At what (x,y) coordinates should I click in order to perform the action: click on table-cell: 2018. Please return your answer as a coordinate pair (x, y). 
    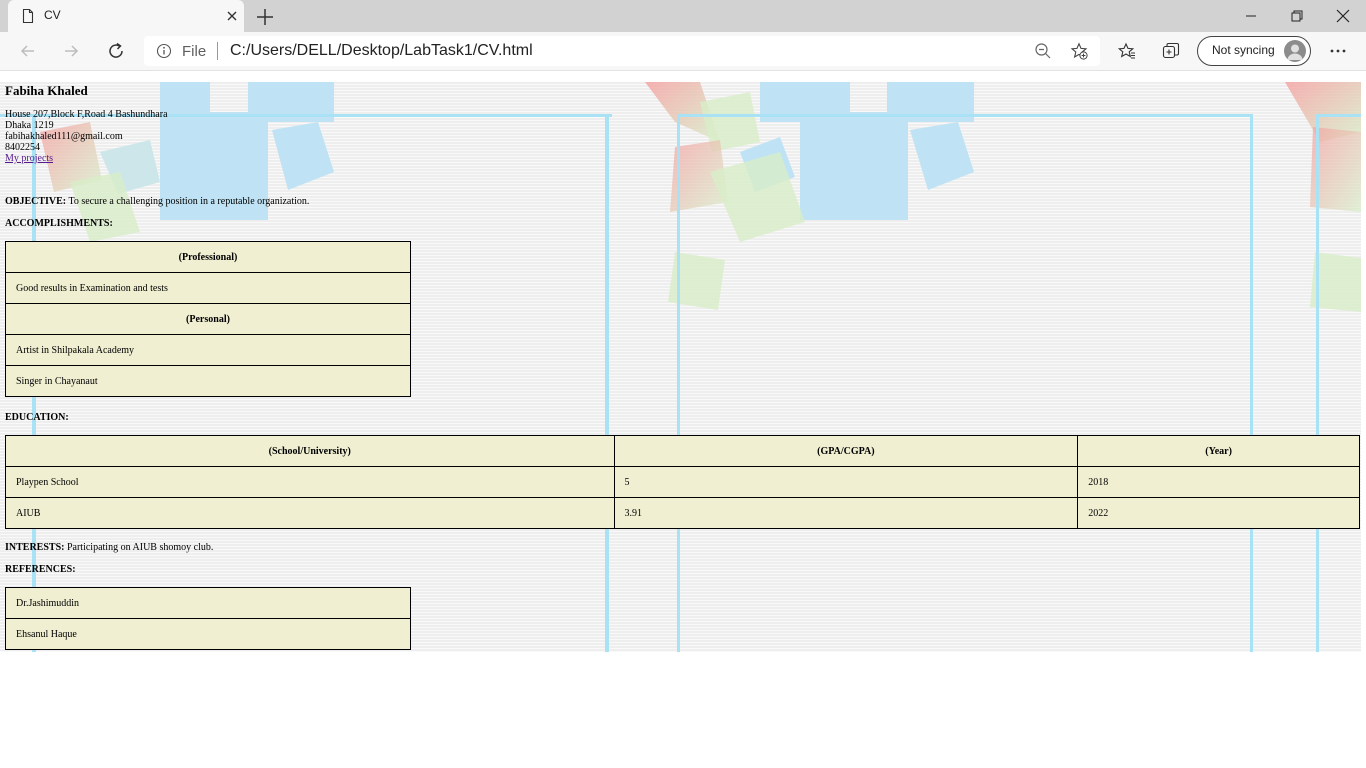
    Looking at the image, I should click on (1218, 482).